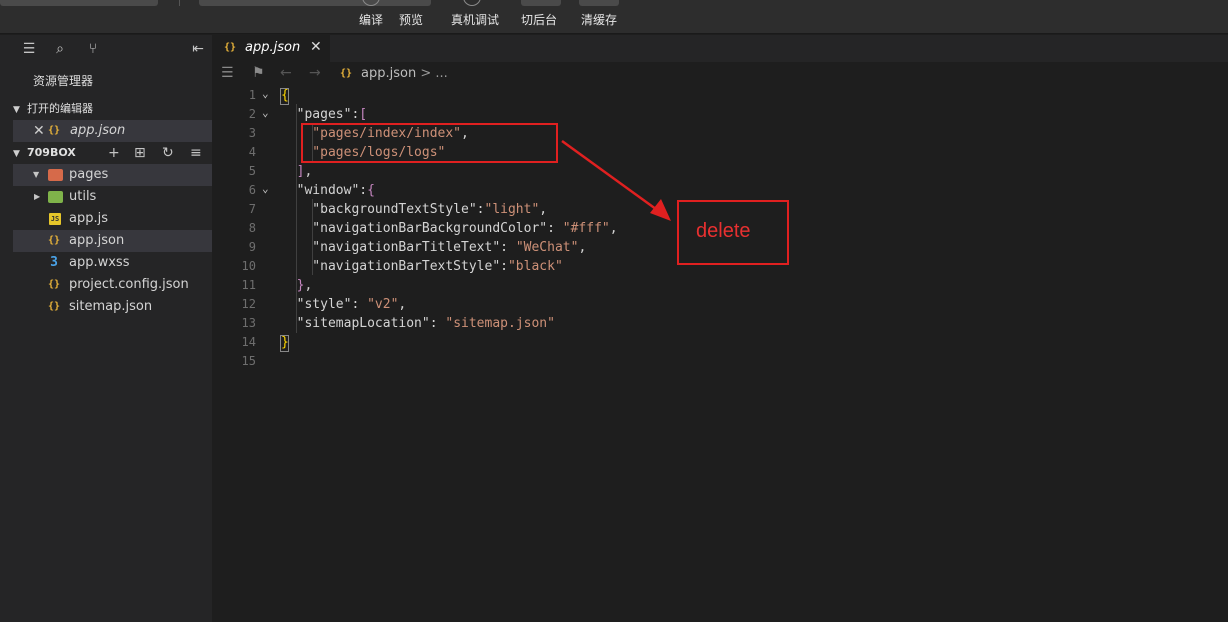  What do you see at coordinates (512, 209) in the screenshot?
I see `code-token: "light"` at bounding box center [512, 209].